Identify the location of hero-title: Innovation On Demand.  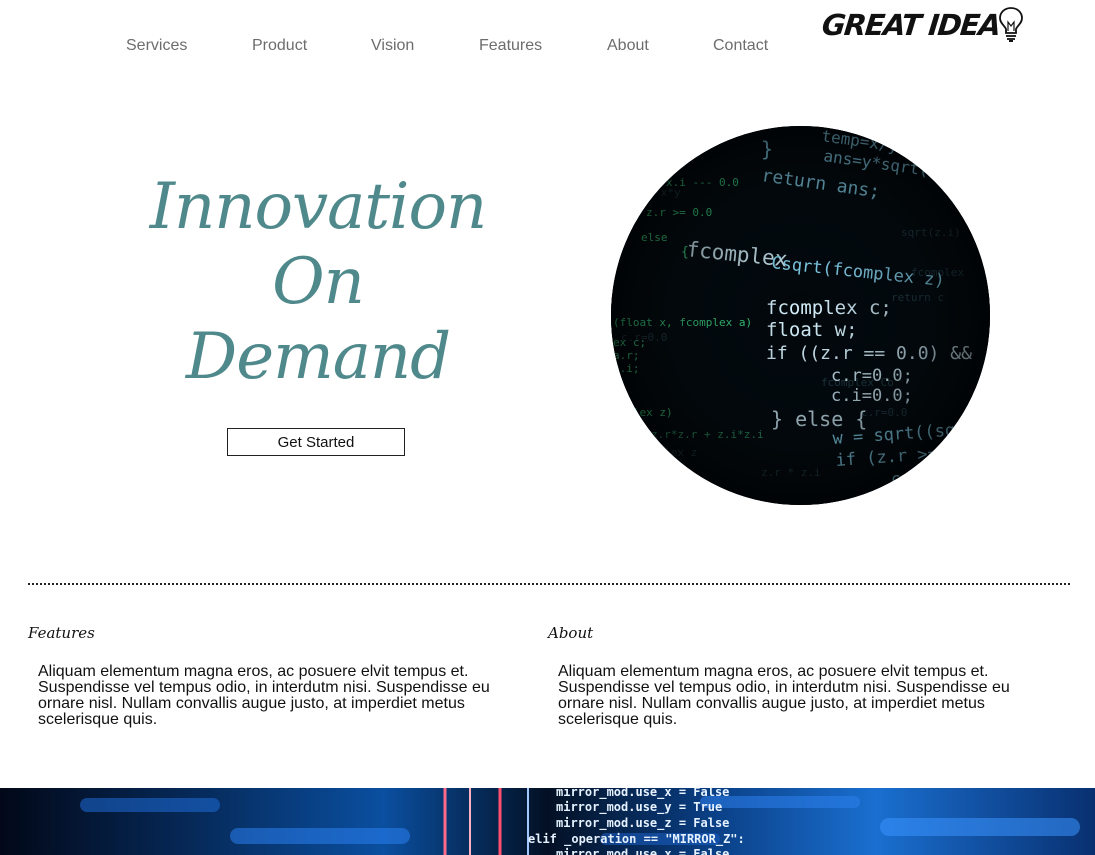
(318, 282).